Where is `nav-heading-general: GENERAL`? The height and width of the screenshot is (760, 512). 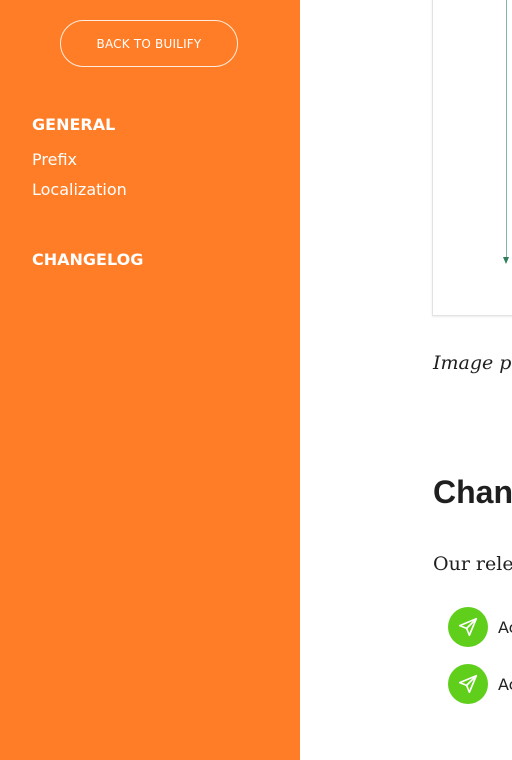 nav-heading-general: GENERAL is located at coordinates (73, 124).